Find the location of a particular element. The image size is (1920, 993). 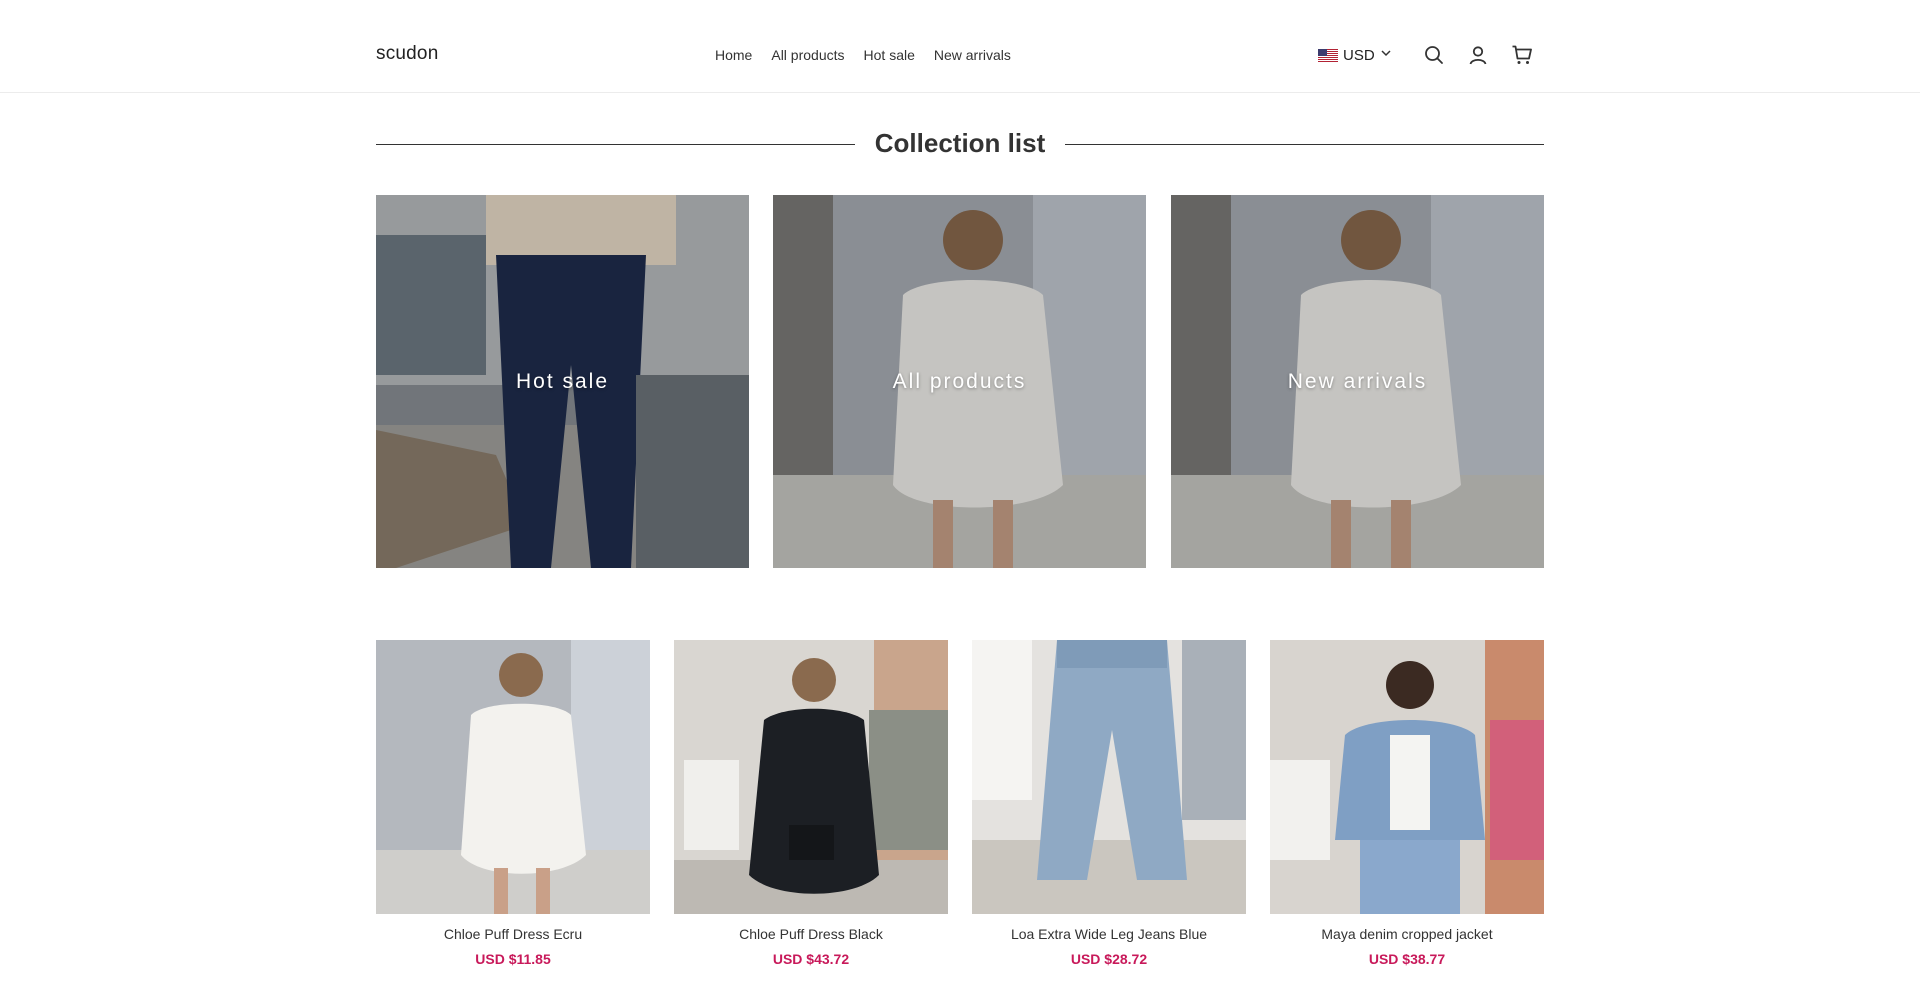

collection-list-heading: Collection list is located at coordinates (960, 144).